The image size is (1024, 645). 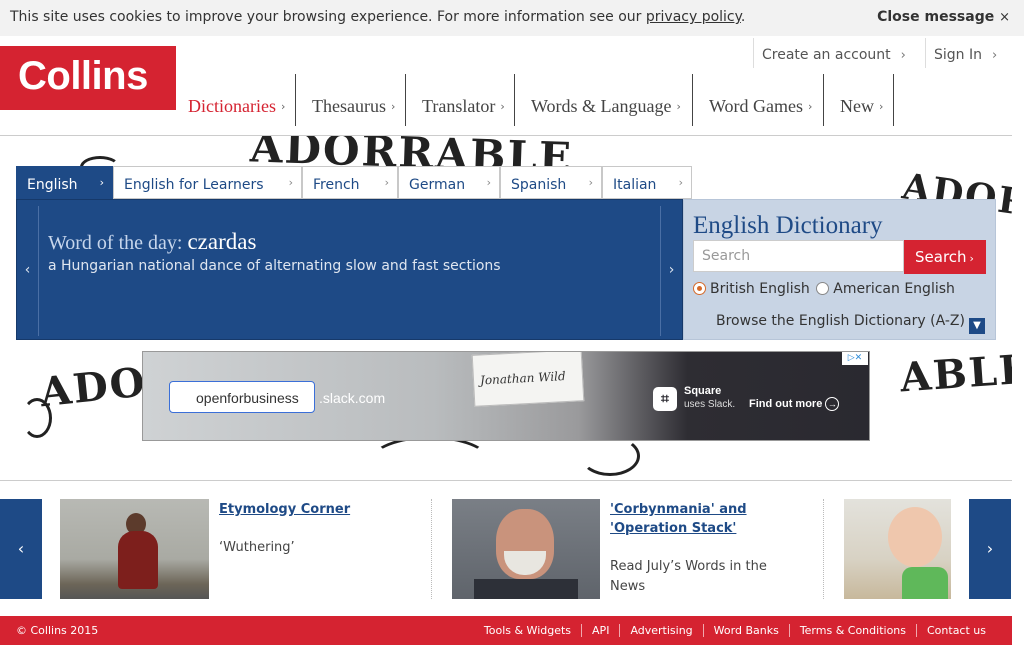 What do you see at coordinates (350, 182) in the screenshot?
I see `tab-french: French ›` at bounding box center [350, 182].